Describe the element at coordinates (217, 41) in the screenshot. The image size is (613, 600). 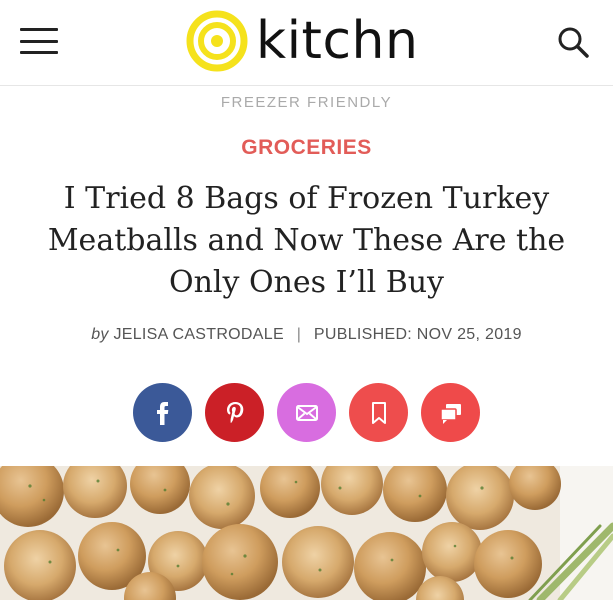
I see `kitchn-logo-icon` at that location.